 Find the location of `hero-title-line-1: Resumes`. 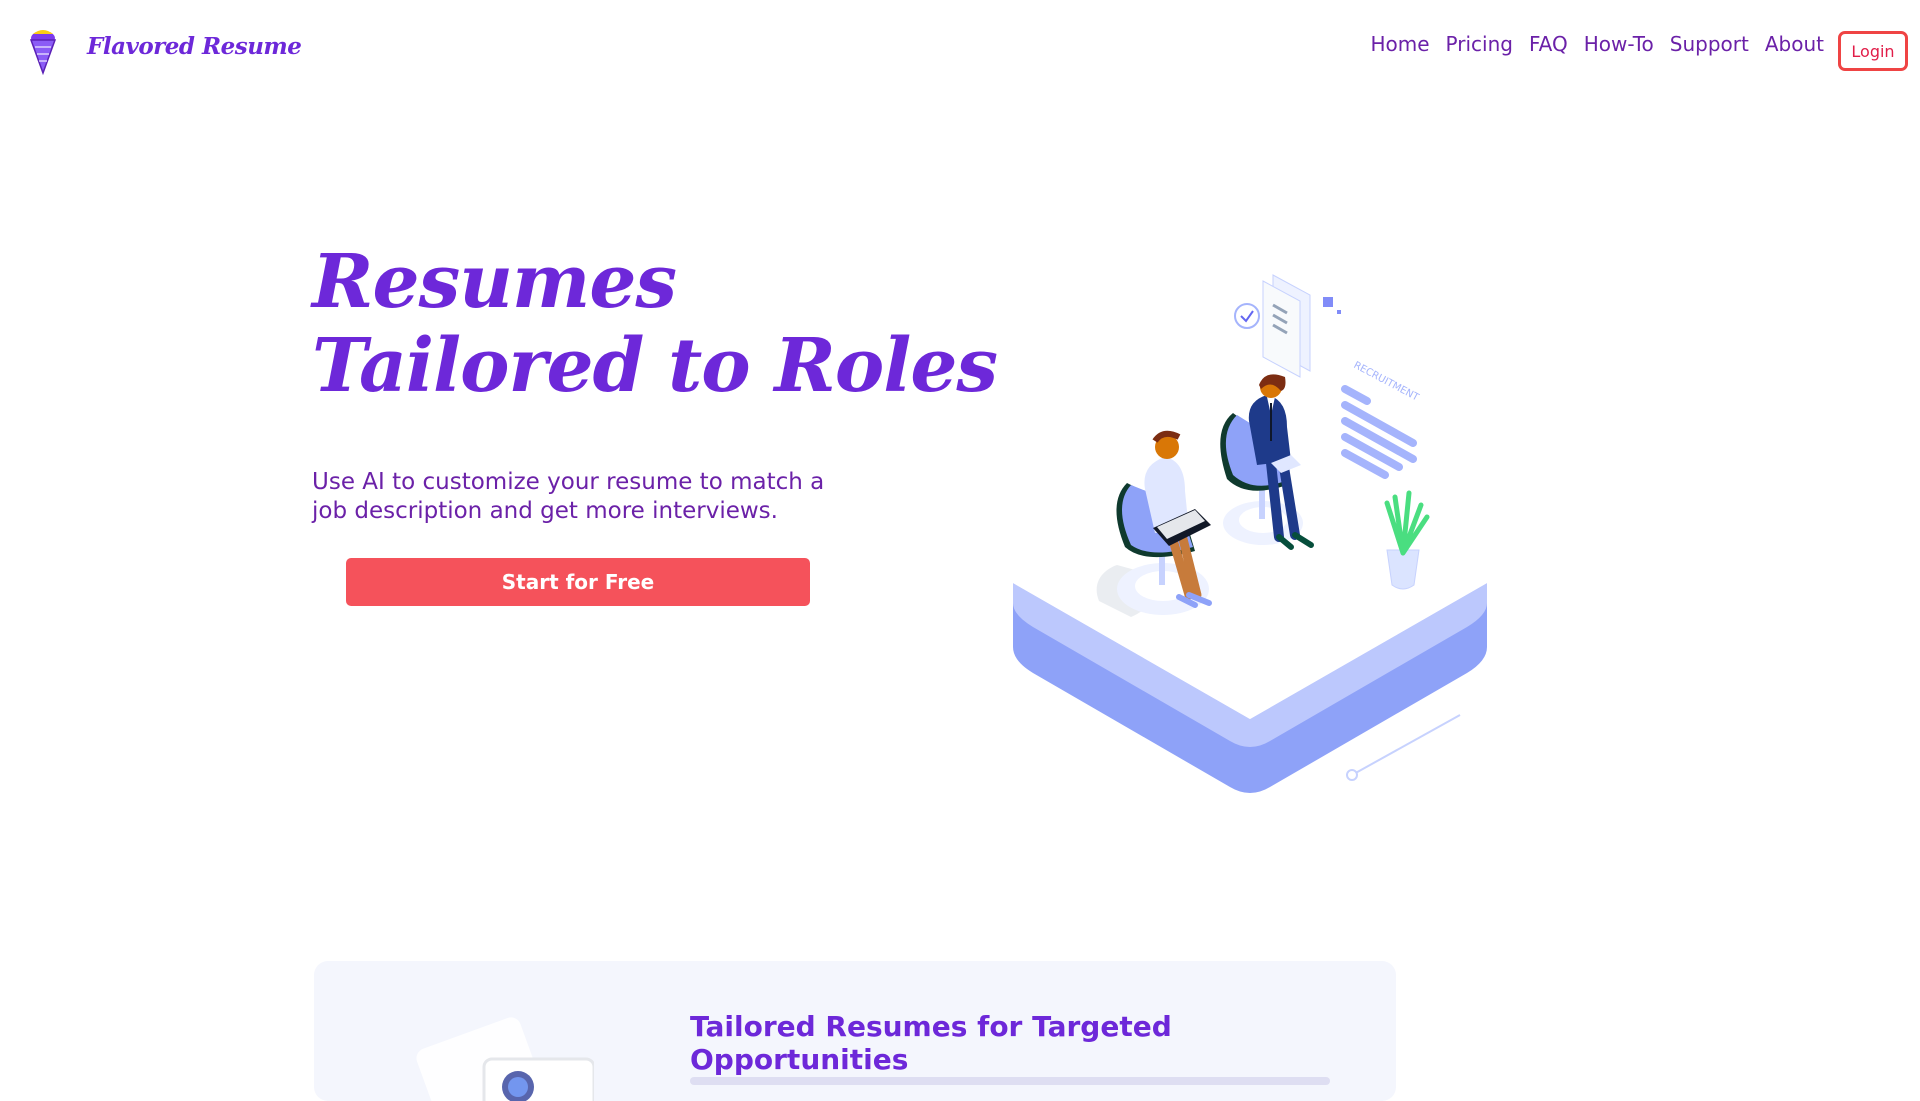

hero-title-line-1: Resumes is located at coordinates (494, 282).